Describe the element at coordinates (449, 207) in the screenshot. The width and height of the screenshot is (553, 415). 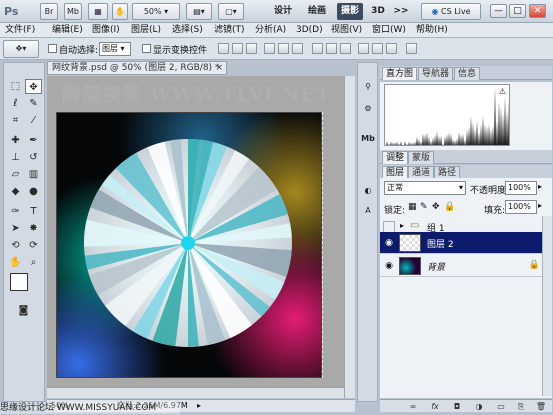
I see `lock-all-icon: 🔒` at that location.